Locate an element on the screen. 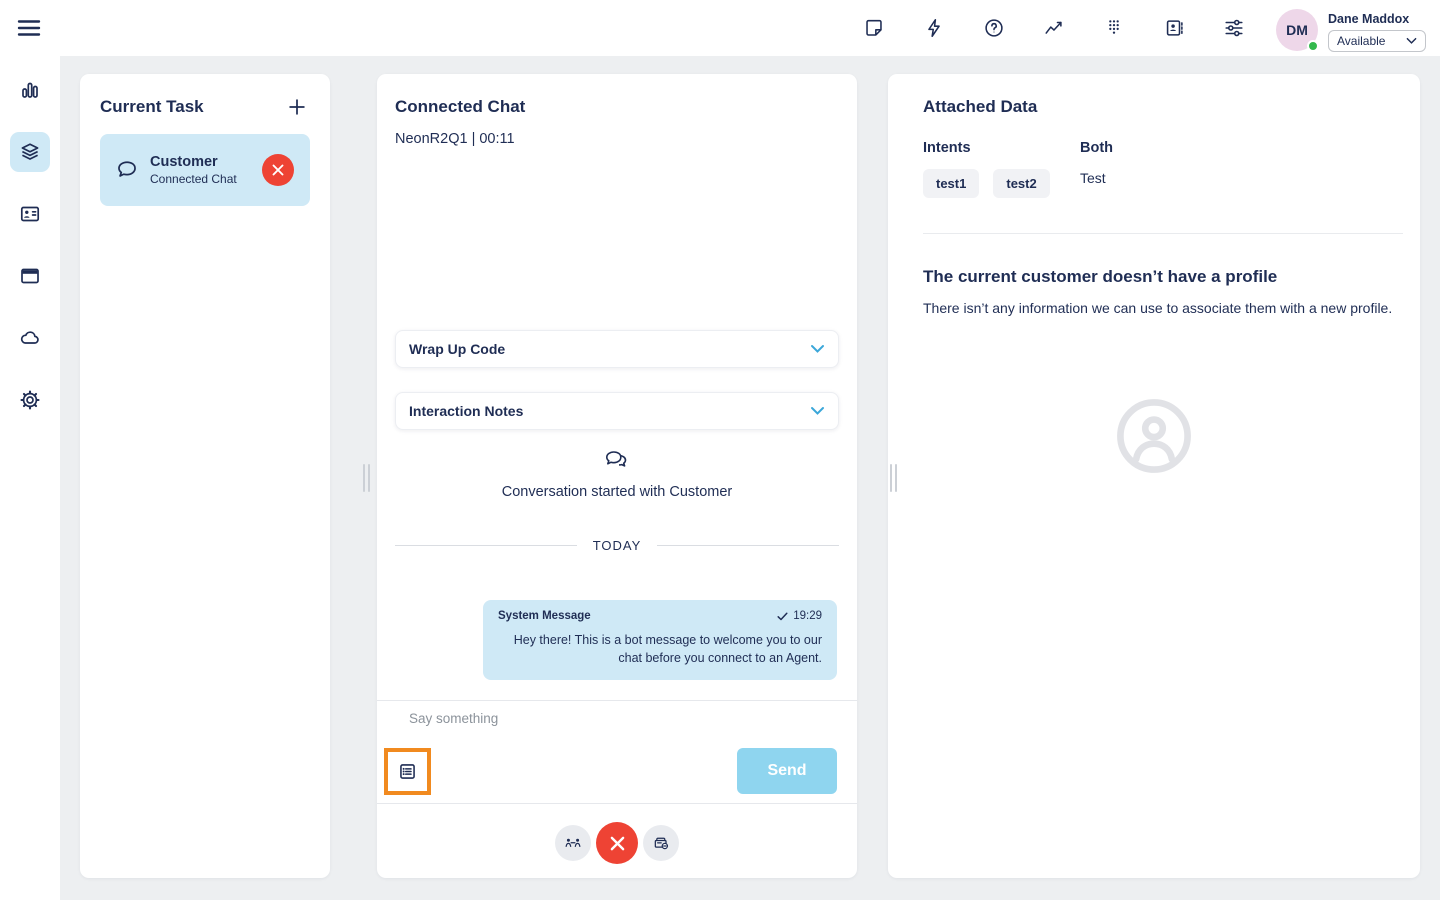  task-card-subtitle: Connected Chat is located at coordinates (193, 179).